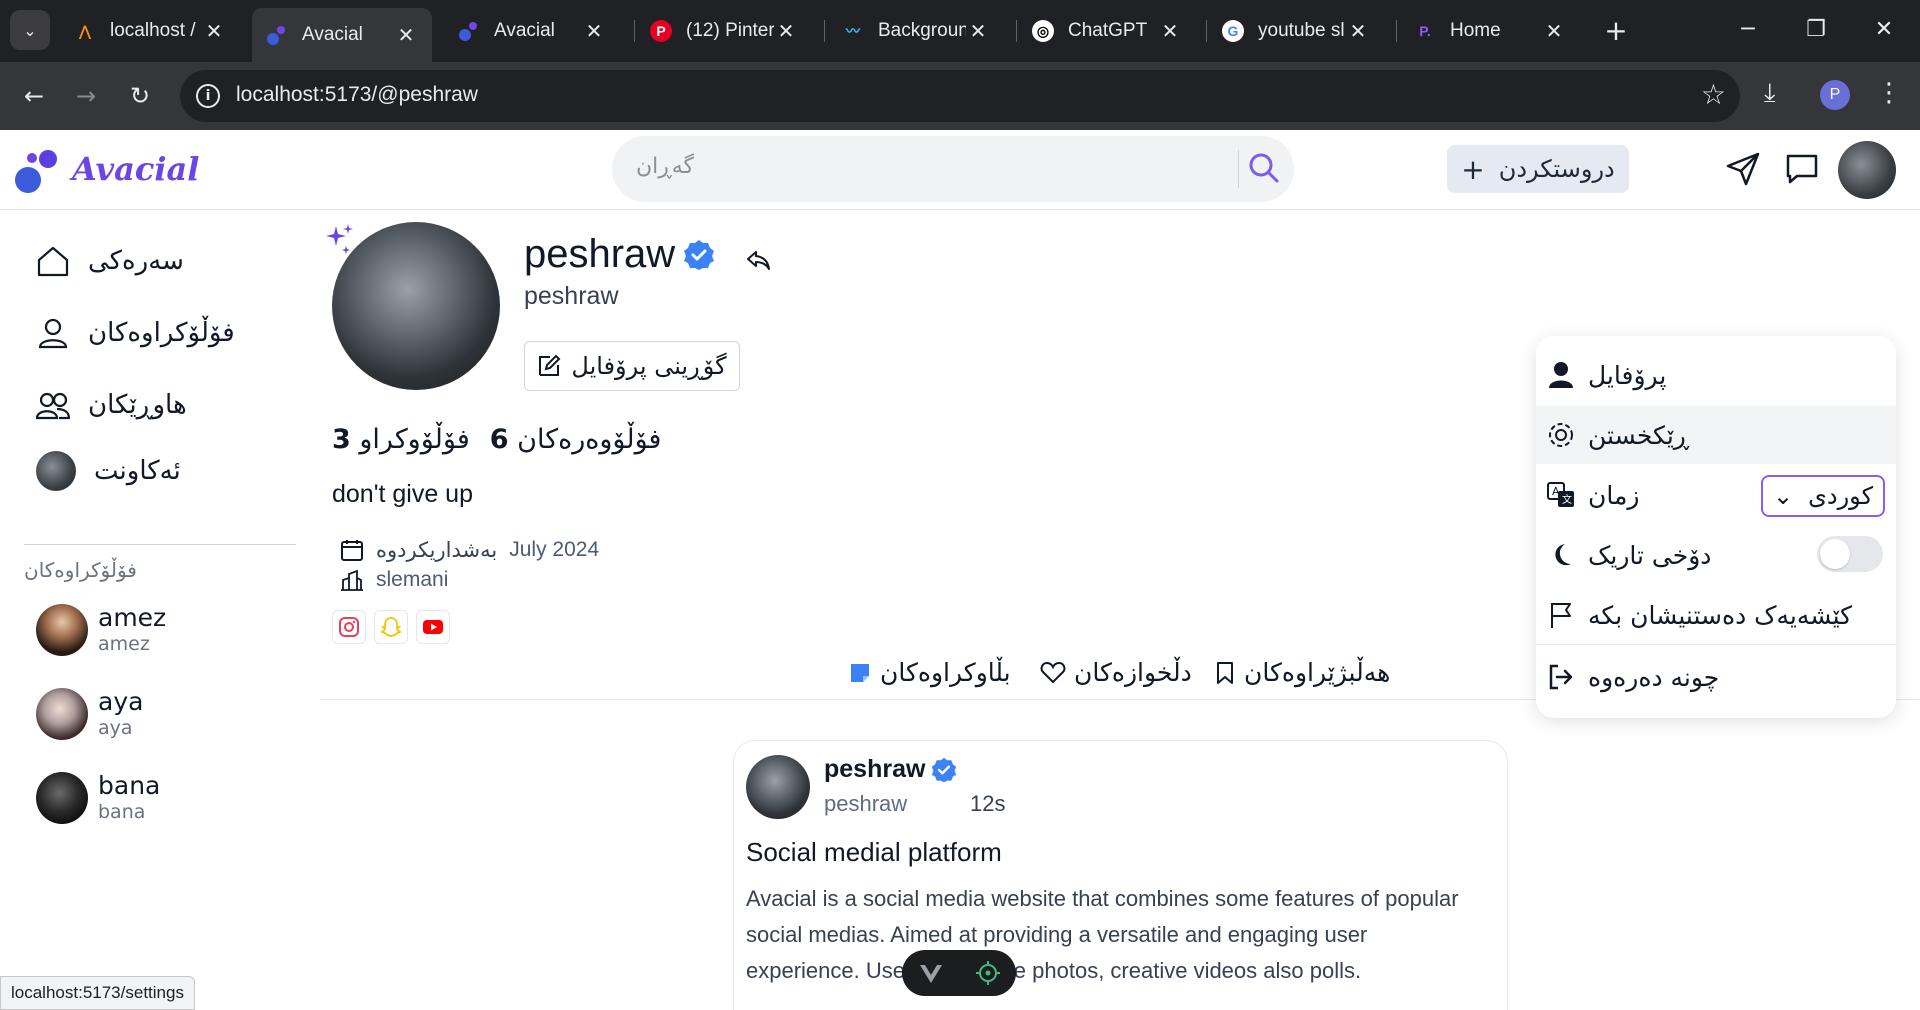 The image size is (1920, 1010). Describe the element at coordinates (554, 549) in the screenshot. I see `joined-date: July 2024` at that location.